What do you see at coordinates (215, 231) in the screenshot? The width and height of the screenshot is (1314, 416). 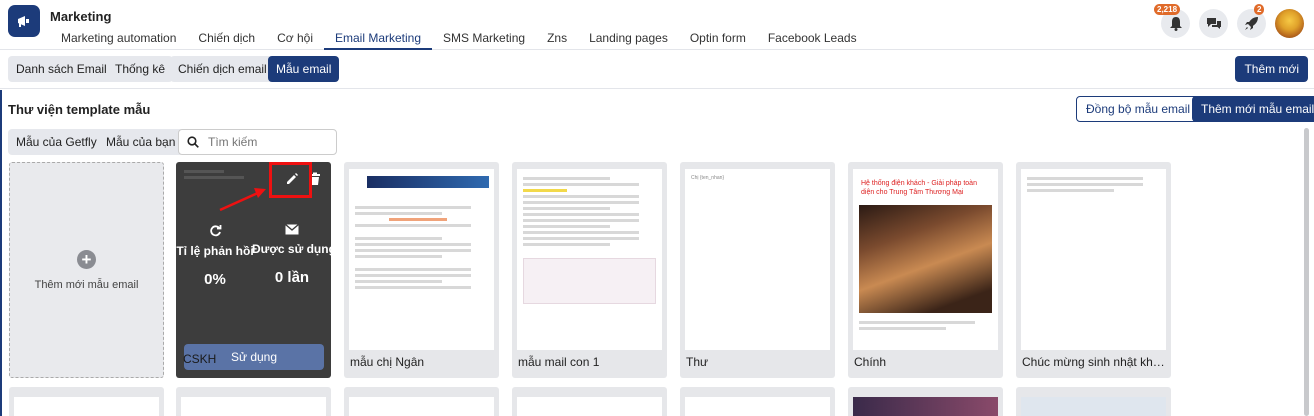 I see `refresh-icon` at bounding box center [215, 231].